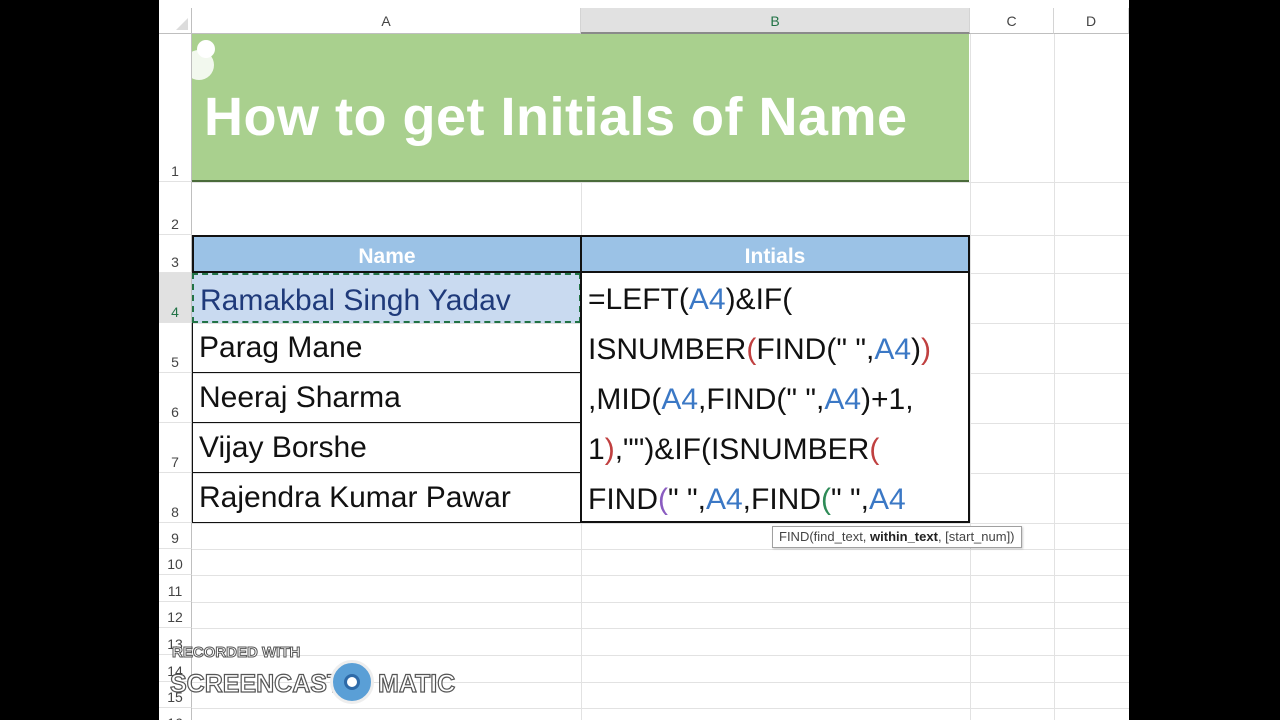  What do you see at coordinates (416, 683) in the screenshot?
I see `watermark-matic: MATIC` at bounding box center [416, 683].